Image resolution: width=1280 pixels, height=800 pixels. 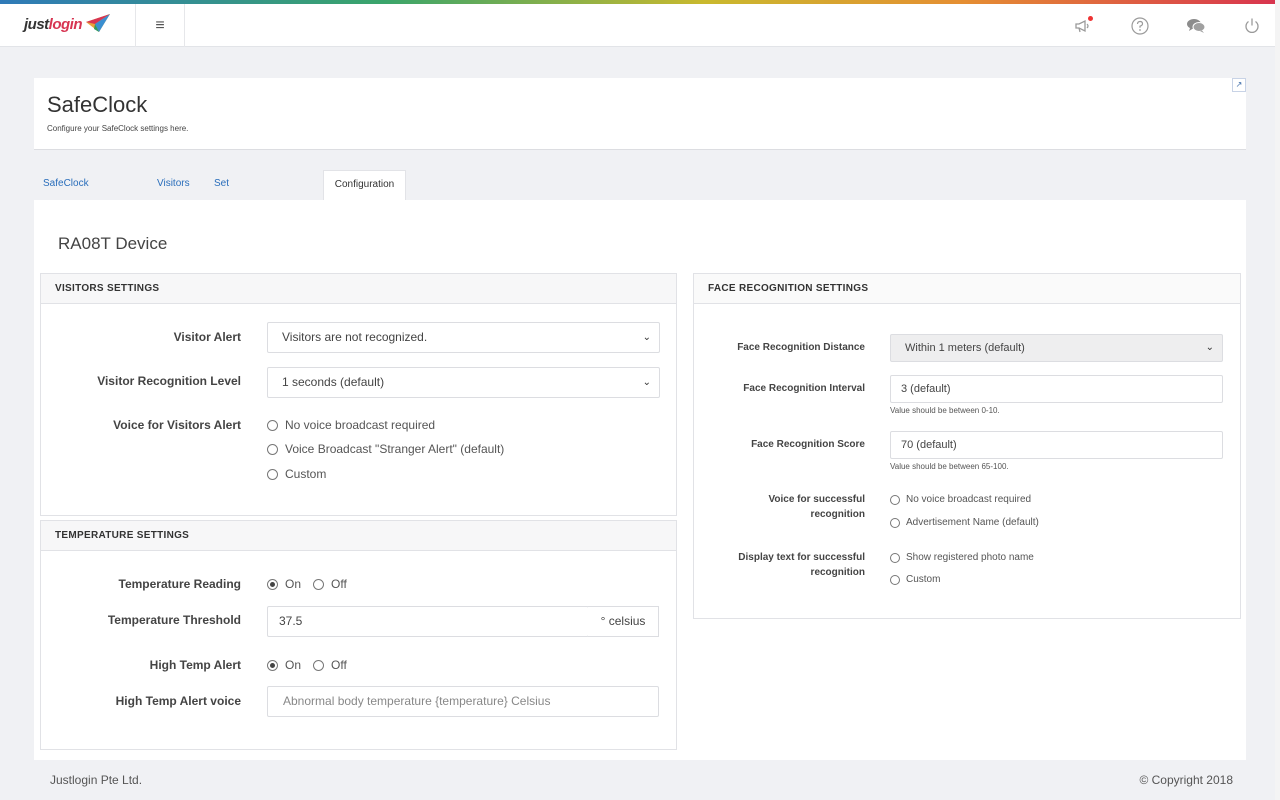 I want to click on face-recognition-heading: FACE RECOGNITION SETTINGS, so click(x=967, y=289).